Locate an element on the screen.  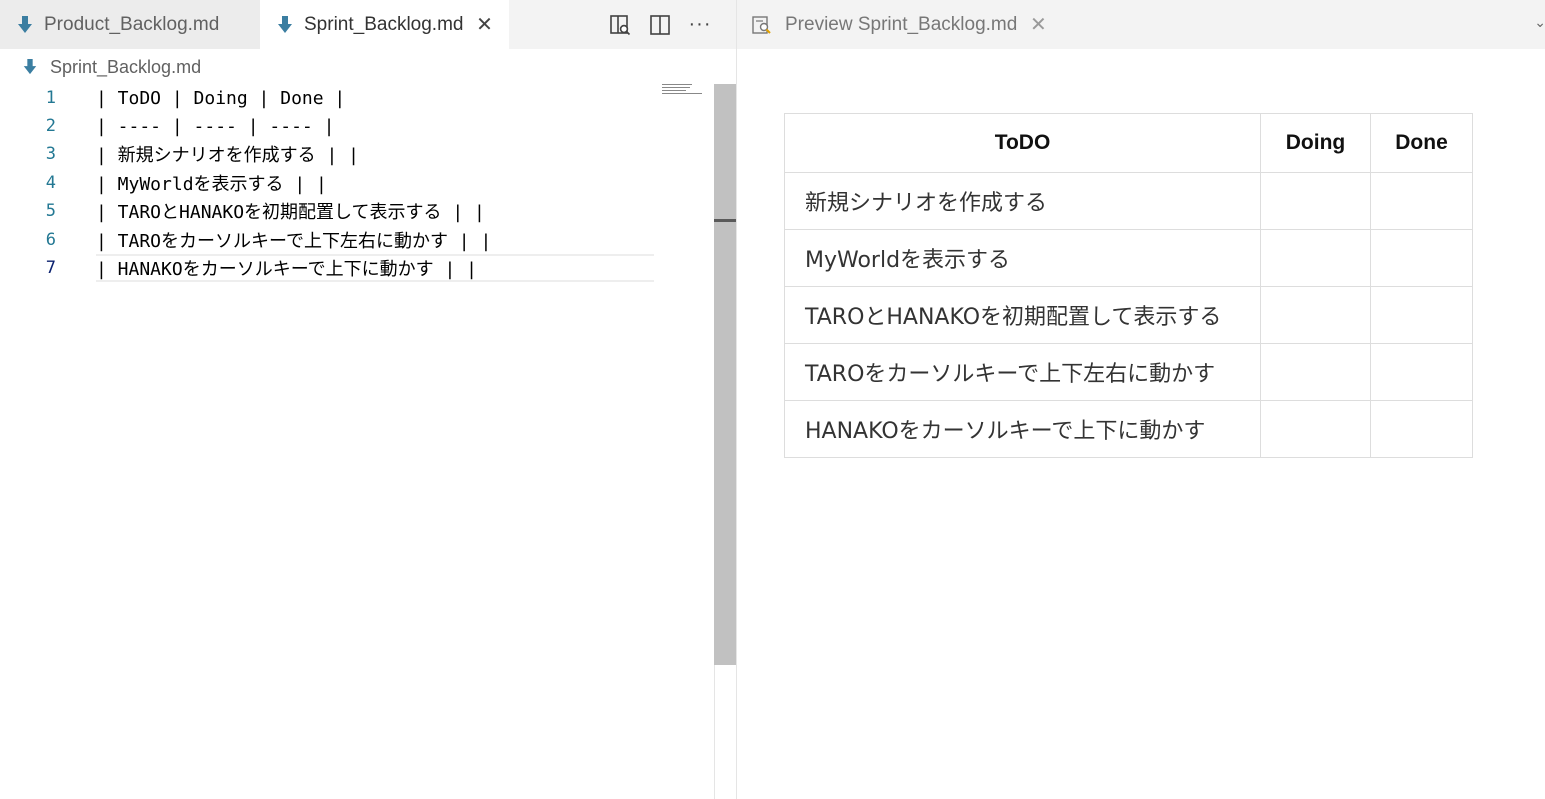
line-text: | TAROとHANAKOを初期配置して表示する | | is located at coordinates (290, 212).